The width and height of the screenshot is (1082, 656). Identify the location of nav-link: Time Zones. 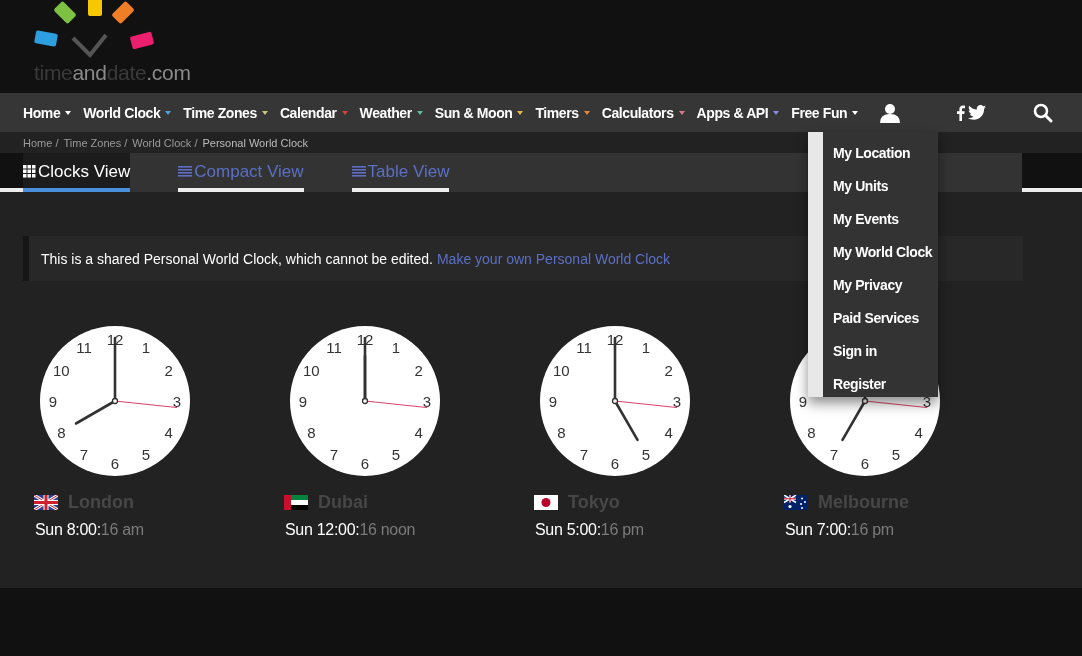
(225, 112).